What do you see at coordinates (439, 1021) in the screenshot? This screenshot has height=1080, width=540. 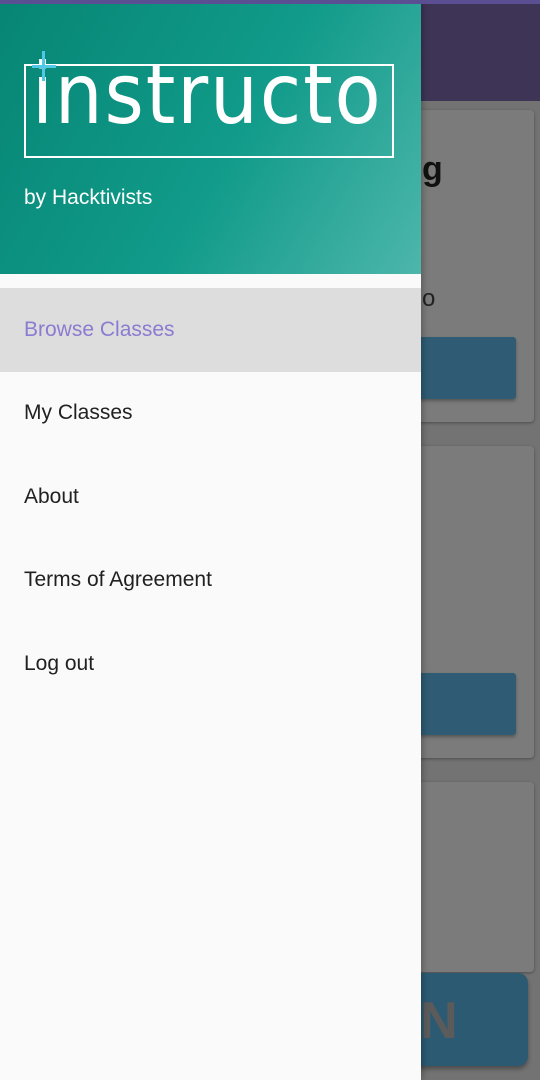 I see `fab-label: N` at bounding box center [439, 1021].